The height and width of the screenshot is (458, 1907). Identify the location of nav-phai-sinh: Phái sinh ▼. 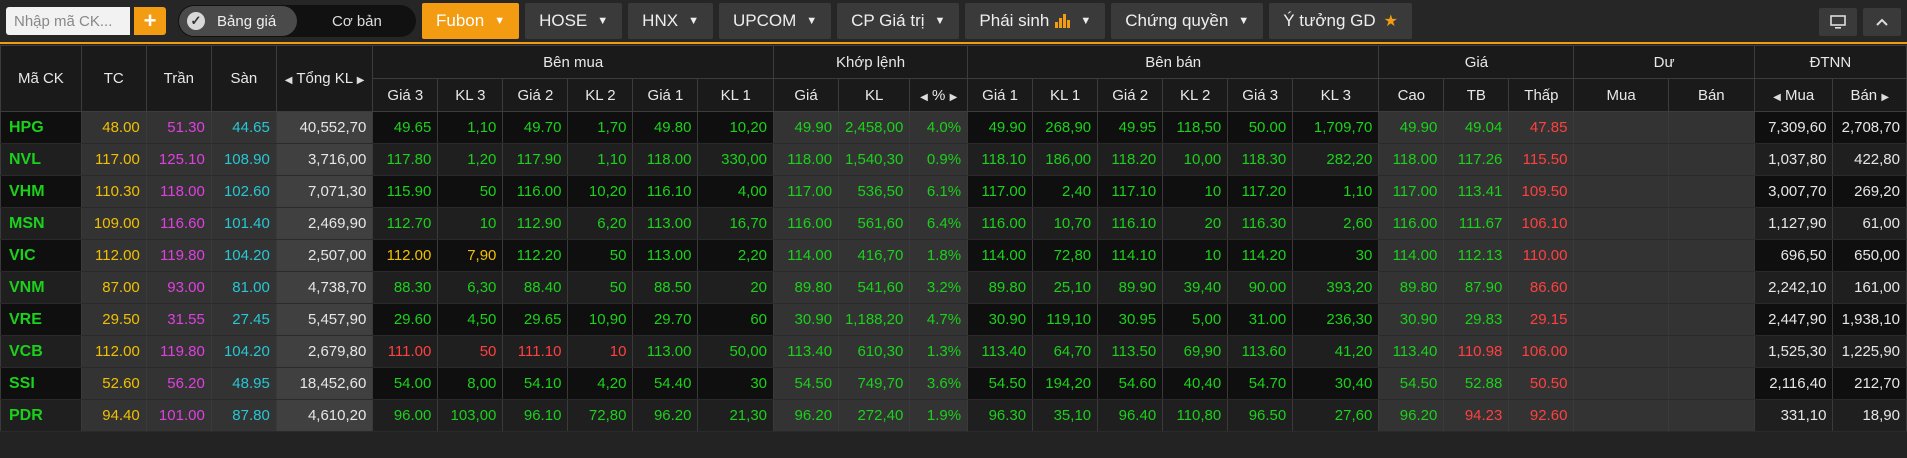
(1035, 21).